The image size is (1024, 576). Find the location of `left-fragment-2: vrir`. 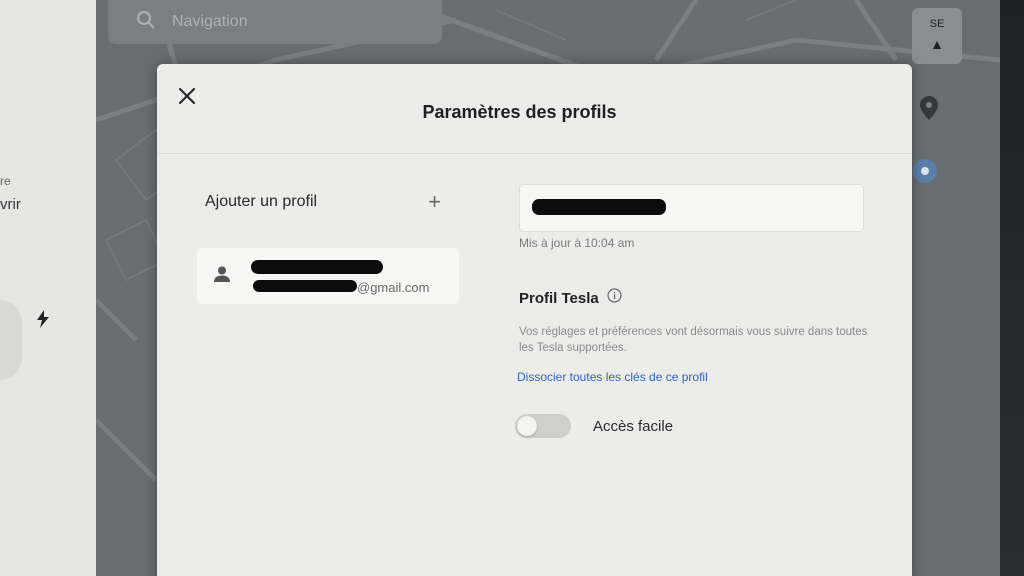

left-fragment-2: vrir is located at coordinates (10, 204).